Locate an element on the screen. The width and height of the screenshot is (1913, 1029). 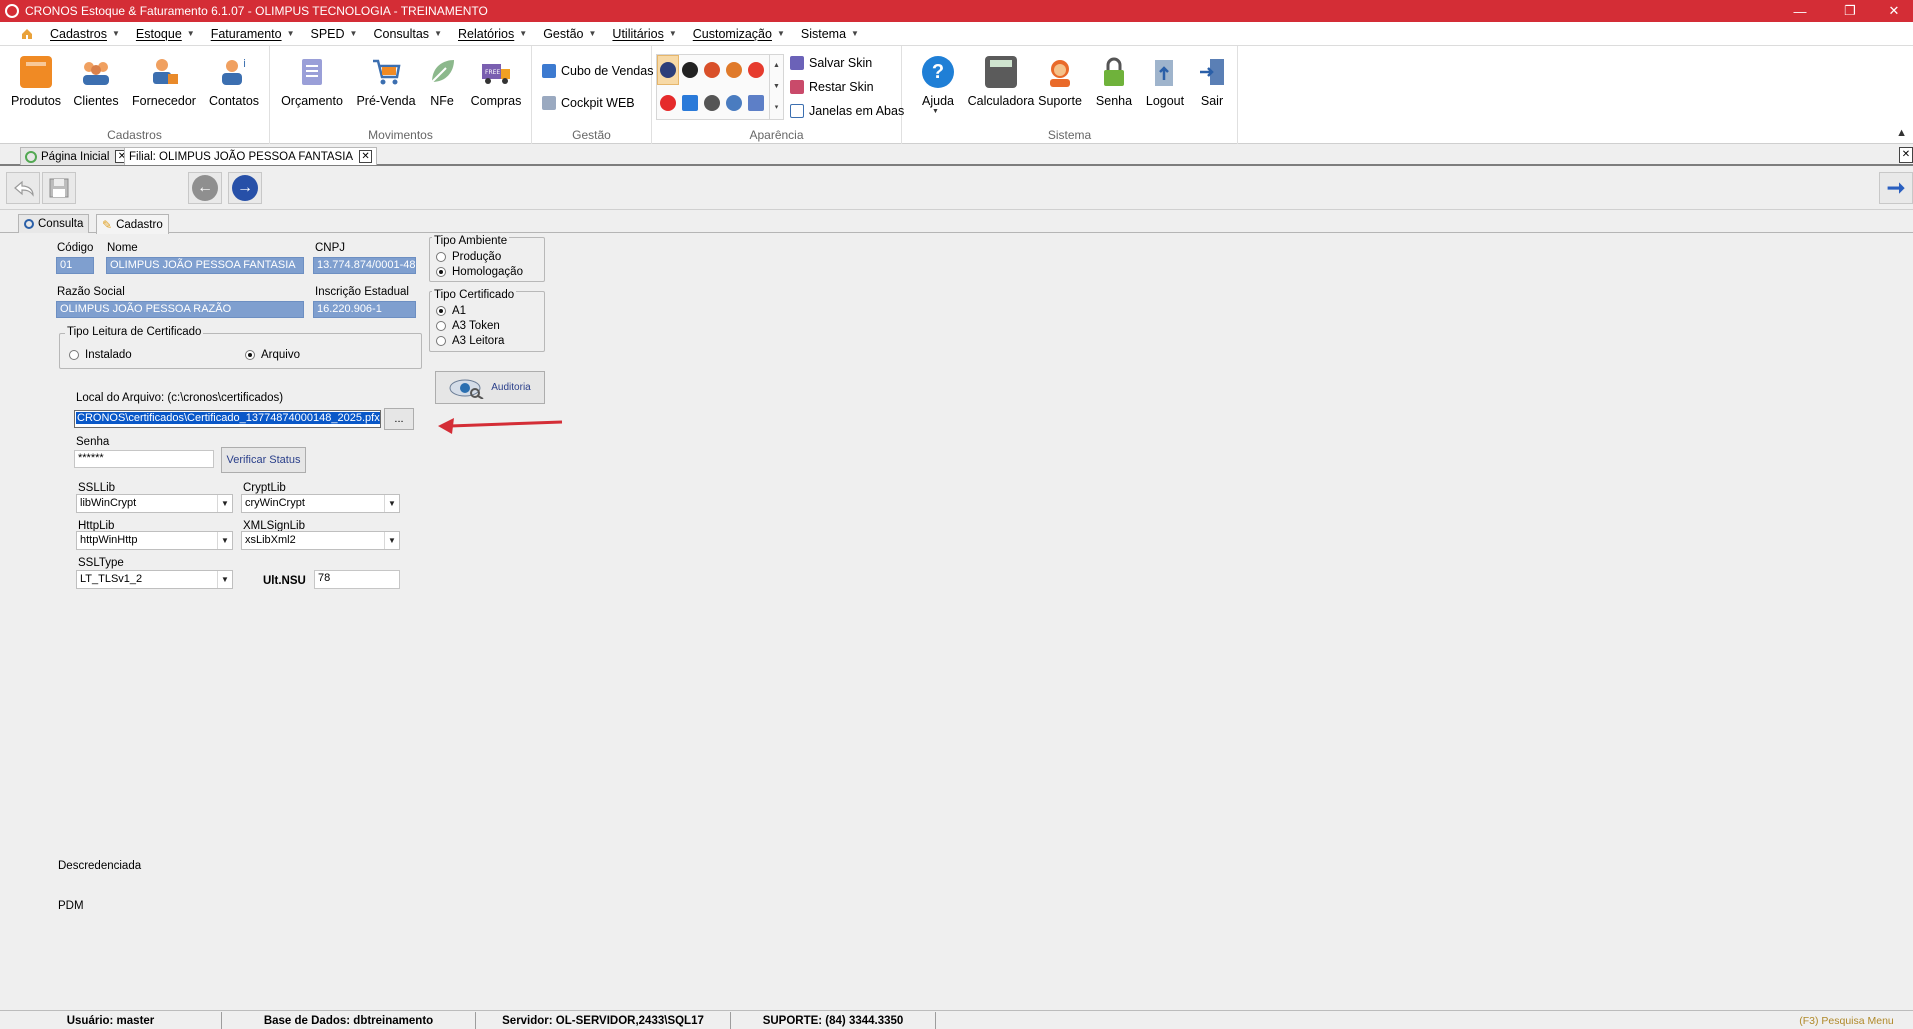
radio-arquivo: Arquivo is located at coordinates (272, 355).